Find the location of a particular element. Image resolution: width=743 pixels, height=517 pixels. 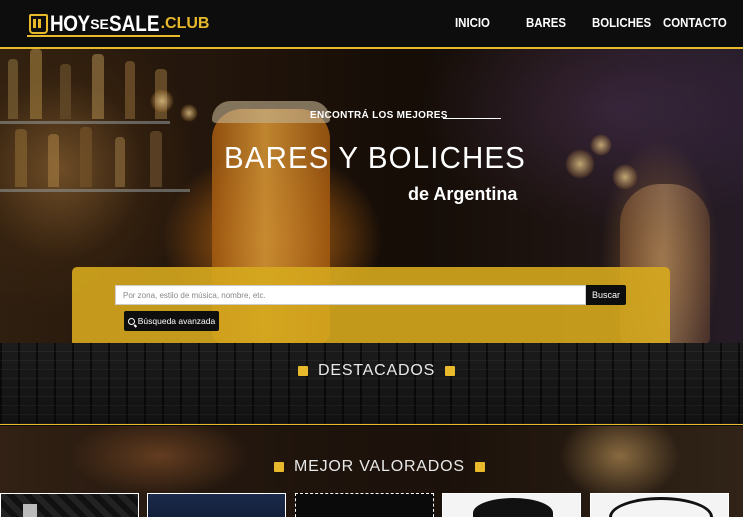

logo-text-se: SE is located at coordinates (99, 24).